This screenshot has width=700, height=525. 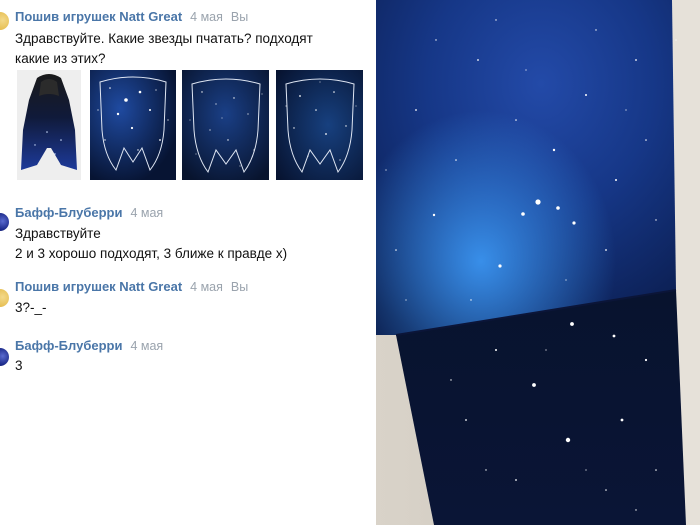 I want to click on message-text: 3, so click(x=19, y=366).